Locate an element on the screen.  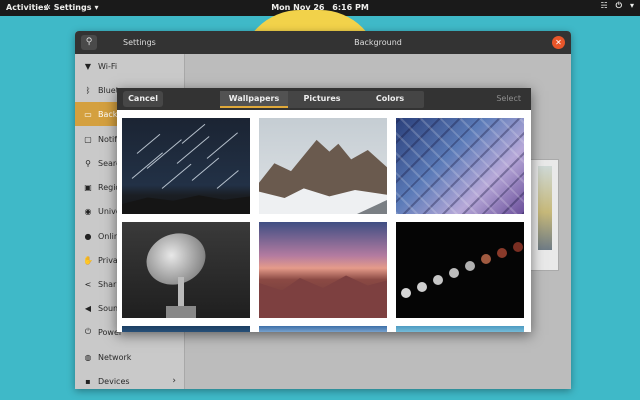
universal-access-icon: ◉ is located at coordinates (88, 211).